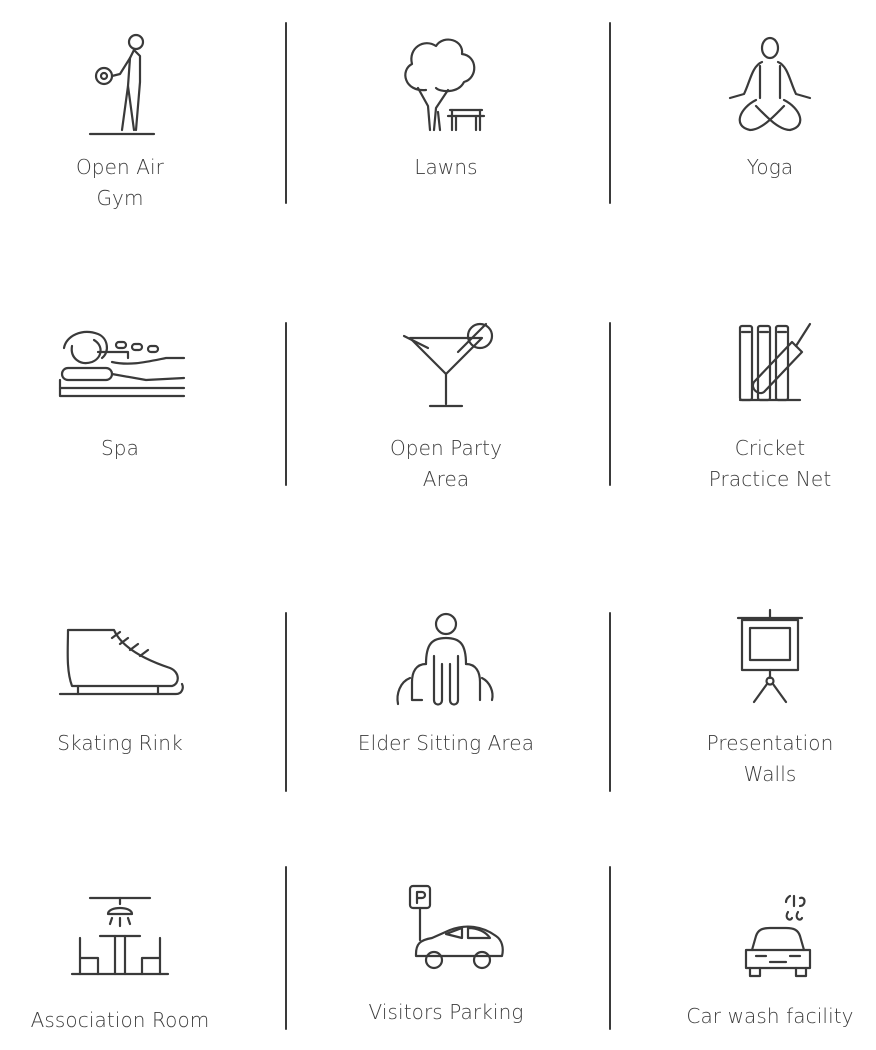  What do you see at coordinates (446, 167) in the screenshot?
I see `amenity-label: Lawns` at bounding box center [446, 167].